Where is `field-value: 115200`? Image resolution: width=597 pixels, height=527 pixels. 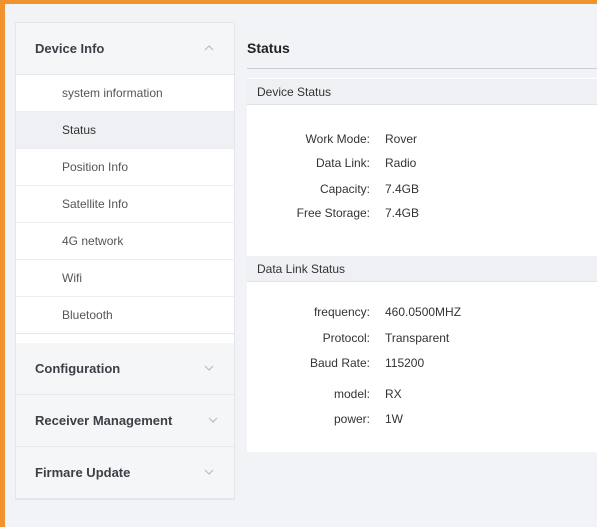 field-value: 115200 is located at coordinates (405, 363).